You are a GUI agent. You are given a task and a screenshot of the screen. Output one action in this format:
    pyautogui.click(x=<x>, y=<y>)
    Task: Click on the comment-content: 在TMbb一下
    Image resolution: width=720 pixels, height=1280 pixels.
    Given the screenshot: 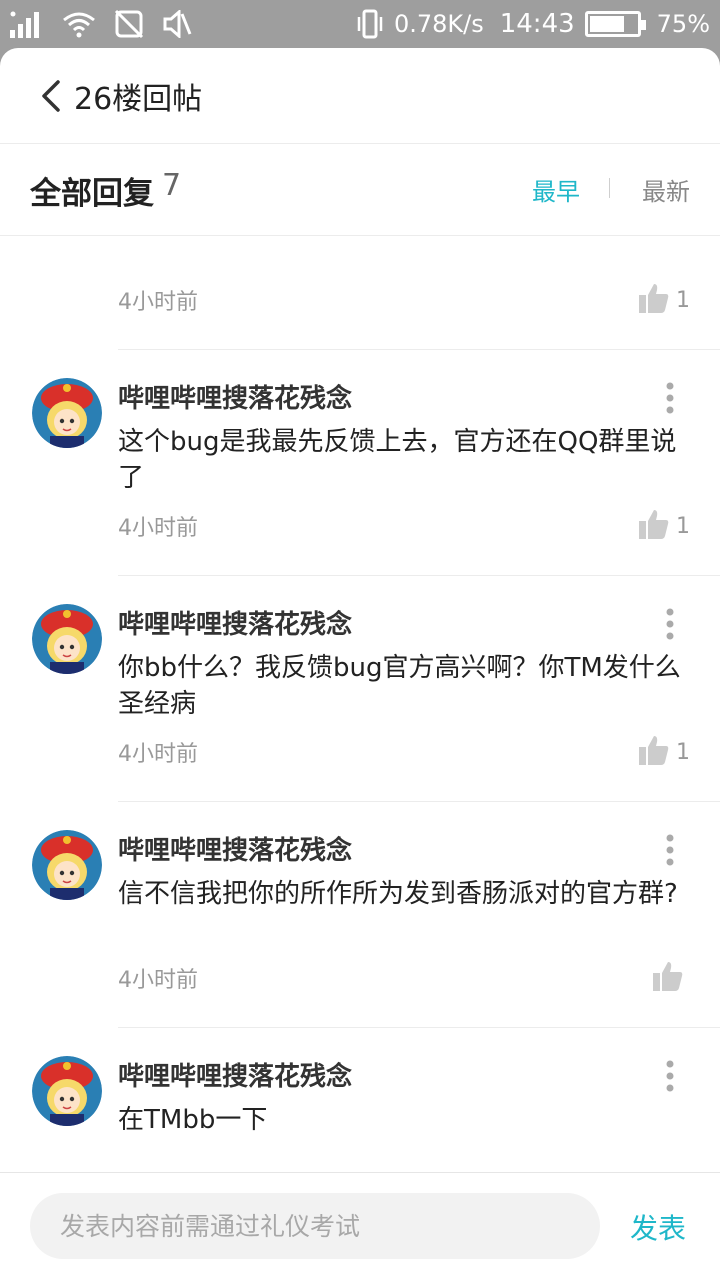 What is the action you would take?
    pyautogui.click(x=193, y=1120)
    